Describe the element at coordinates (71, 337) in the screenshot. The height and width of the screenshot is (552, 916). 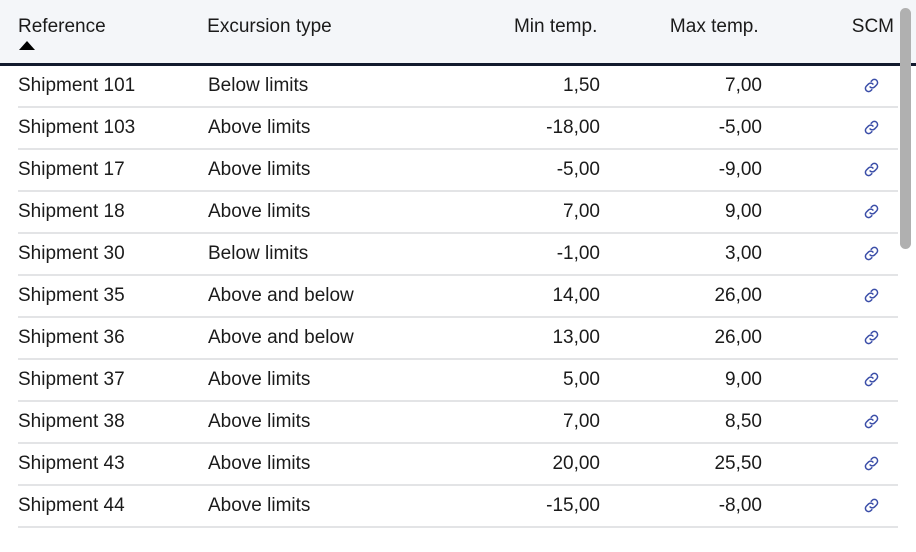
I see `cell-reference: Shipment 36` at that location.